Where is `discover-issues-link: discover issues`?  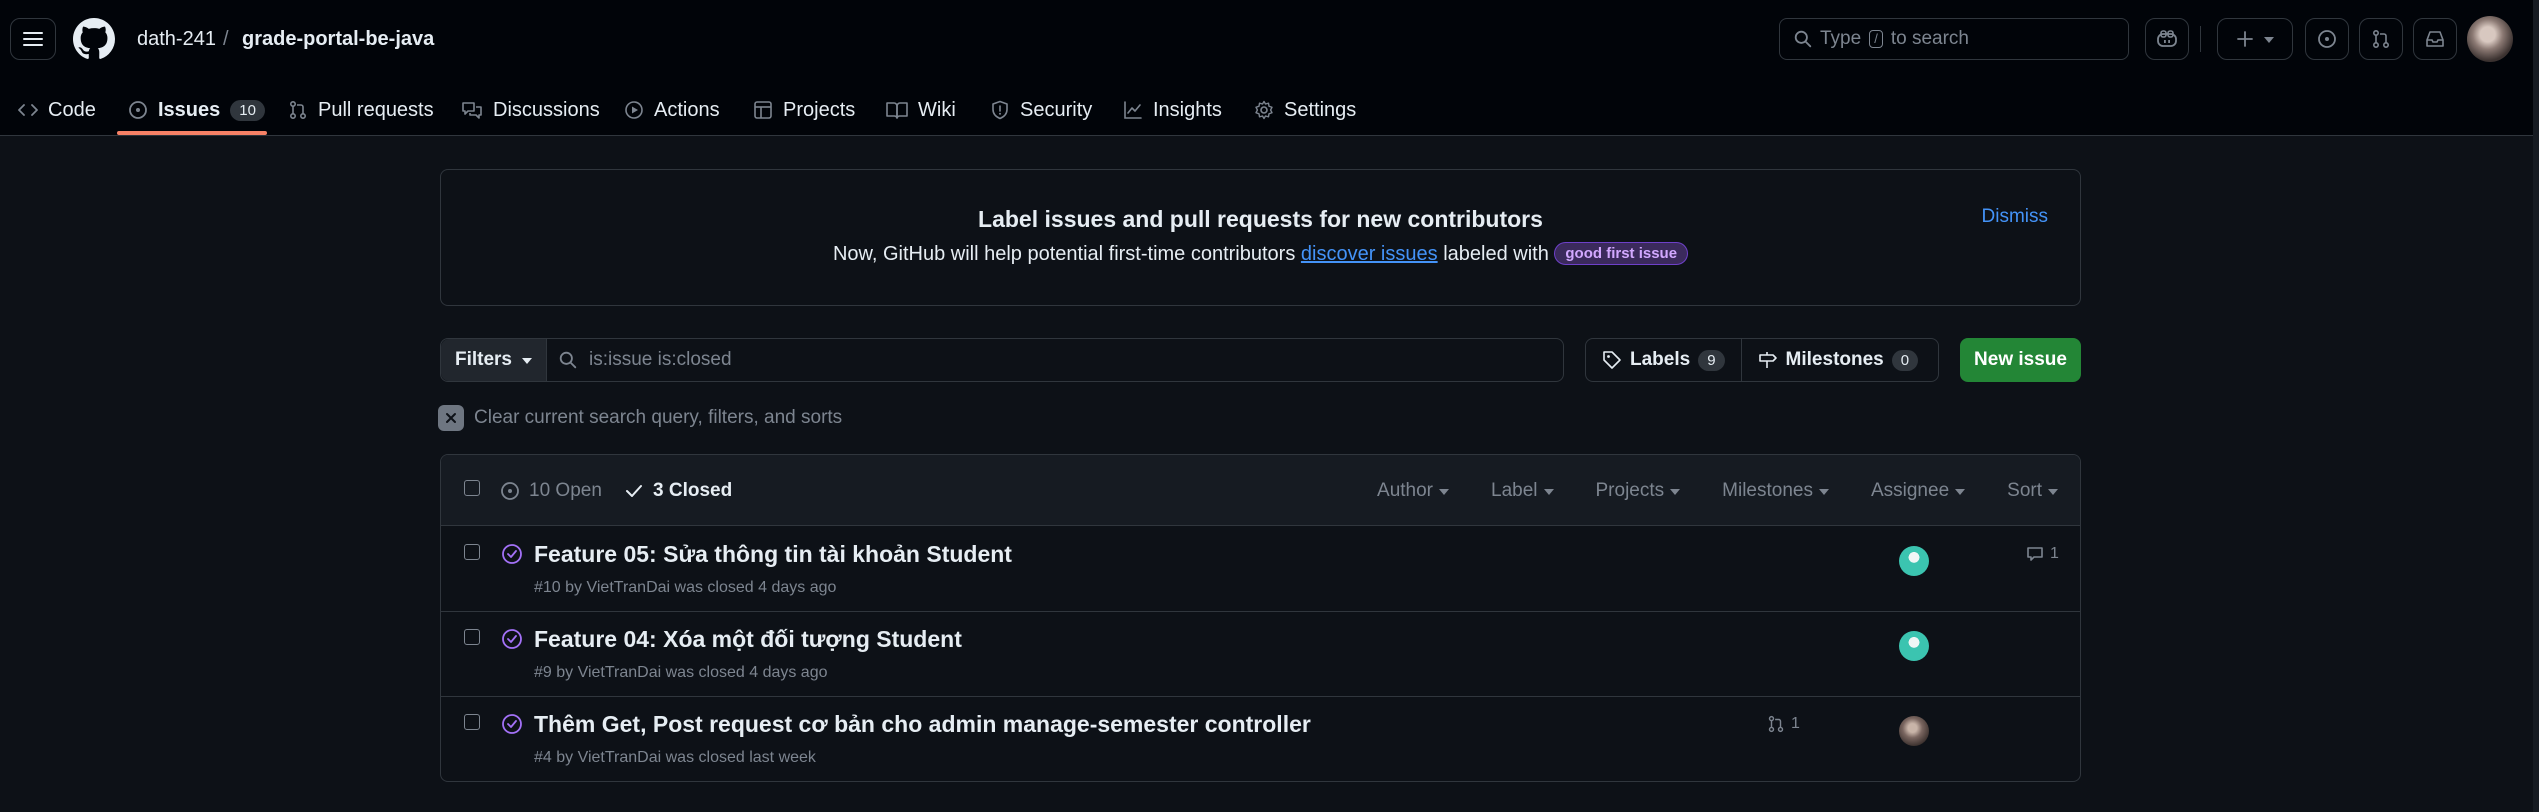 discover-issues-link: discover issues is located at coordinates (1369, 254).